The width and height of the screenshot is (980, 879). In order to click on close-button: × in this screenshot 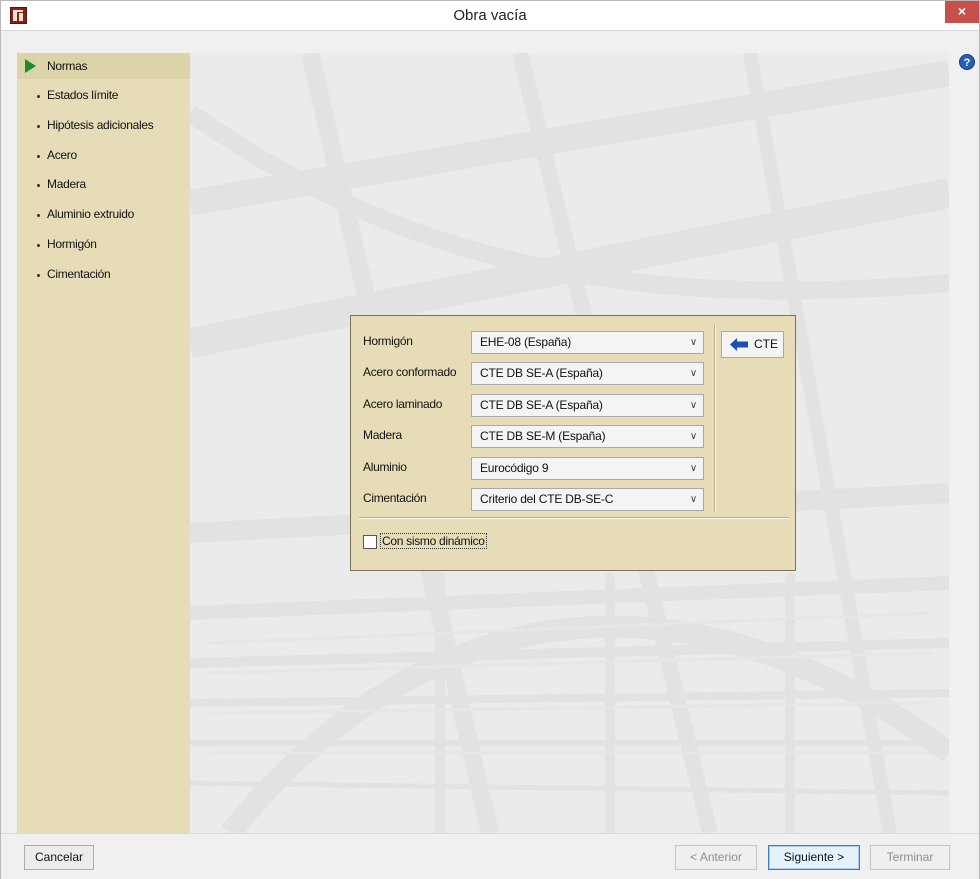, I will do `click(962, 12)`.